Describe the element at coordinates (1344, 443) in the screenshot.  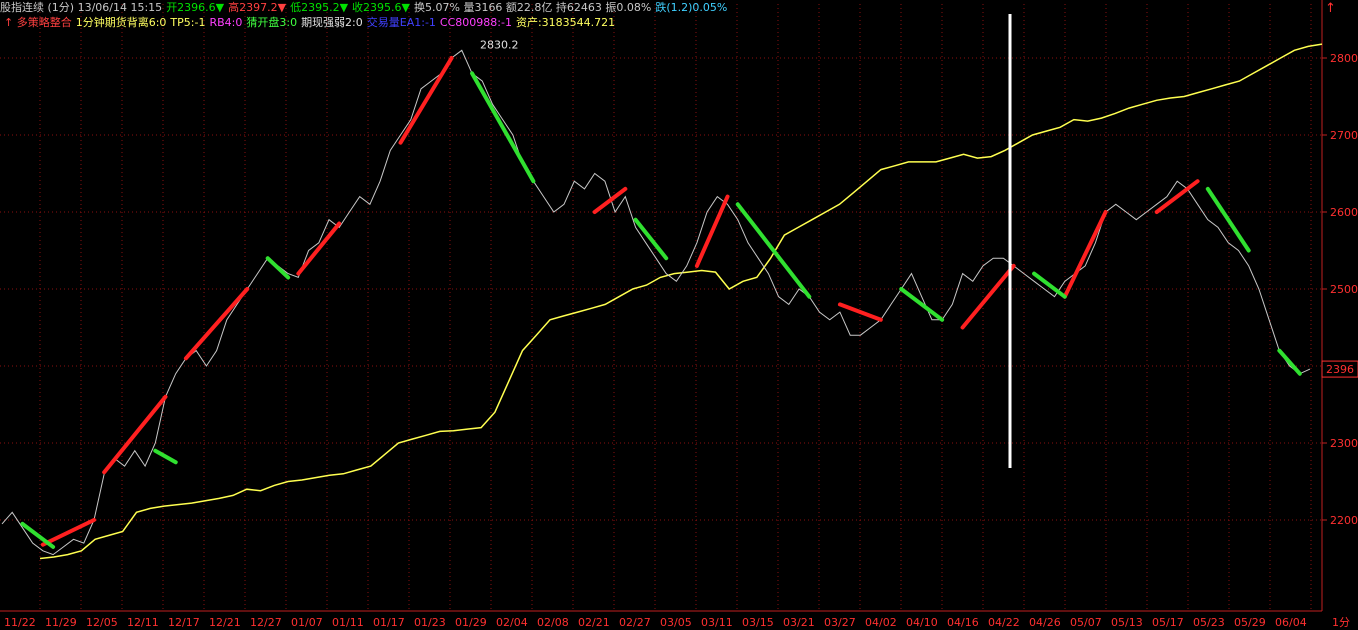
I see `y-tick-label: 2300` at that location.